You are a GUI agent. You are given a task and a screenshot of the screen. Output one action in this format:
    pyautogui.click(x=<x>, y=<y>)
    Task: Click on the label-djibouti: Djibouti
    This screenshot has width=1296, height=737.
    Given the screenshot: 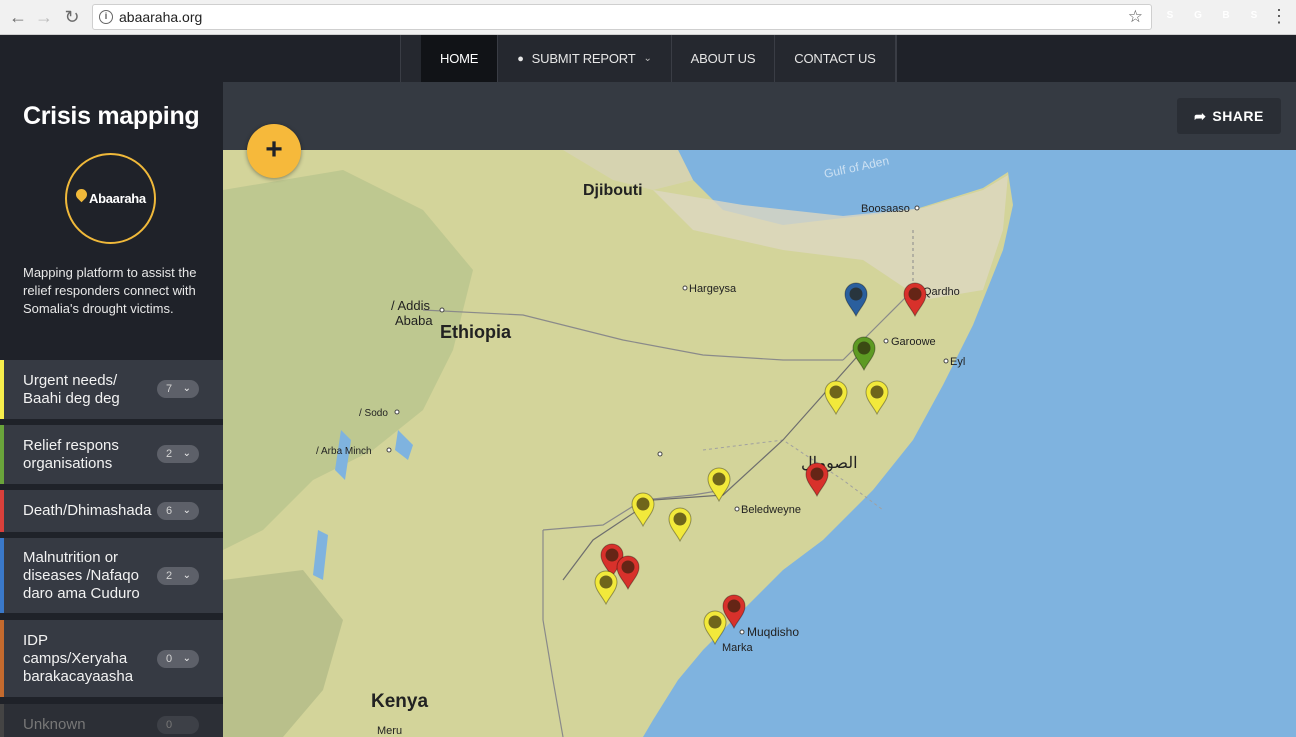 What is the action you would take?
    pyautogui.click(x=613, y=190)
    